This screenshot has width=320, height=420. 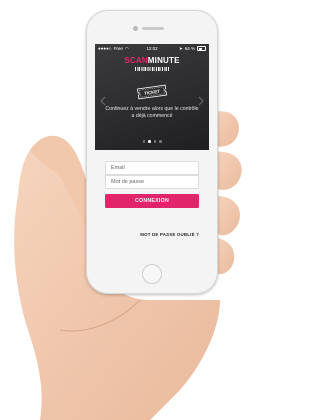 I want to click on forgot-password-link: MOT DE PASSE OUBLIÉ ?, so click(x=169, y=234).